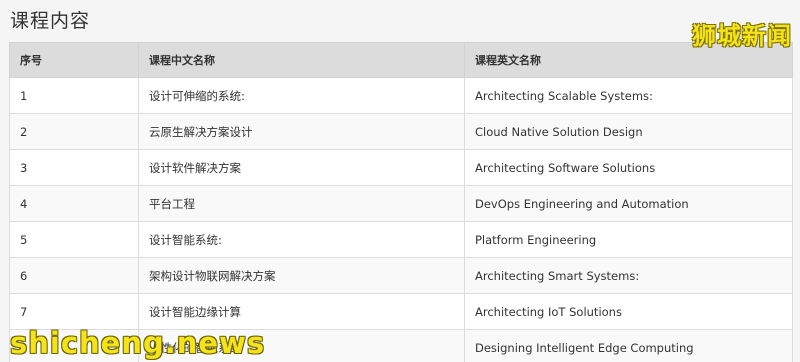 This screenshot has height=362, width=800. What do you see at coordinates (301, 311) in the screenshot?
I see `cell-chinese-name: 设计智能边缘计算` at bounding box center [301, 311].